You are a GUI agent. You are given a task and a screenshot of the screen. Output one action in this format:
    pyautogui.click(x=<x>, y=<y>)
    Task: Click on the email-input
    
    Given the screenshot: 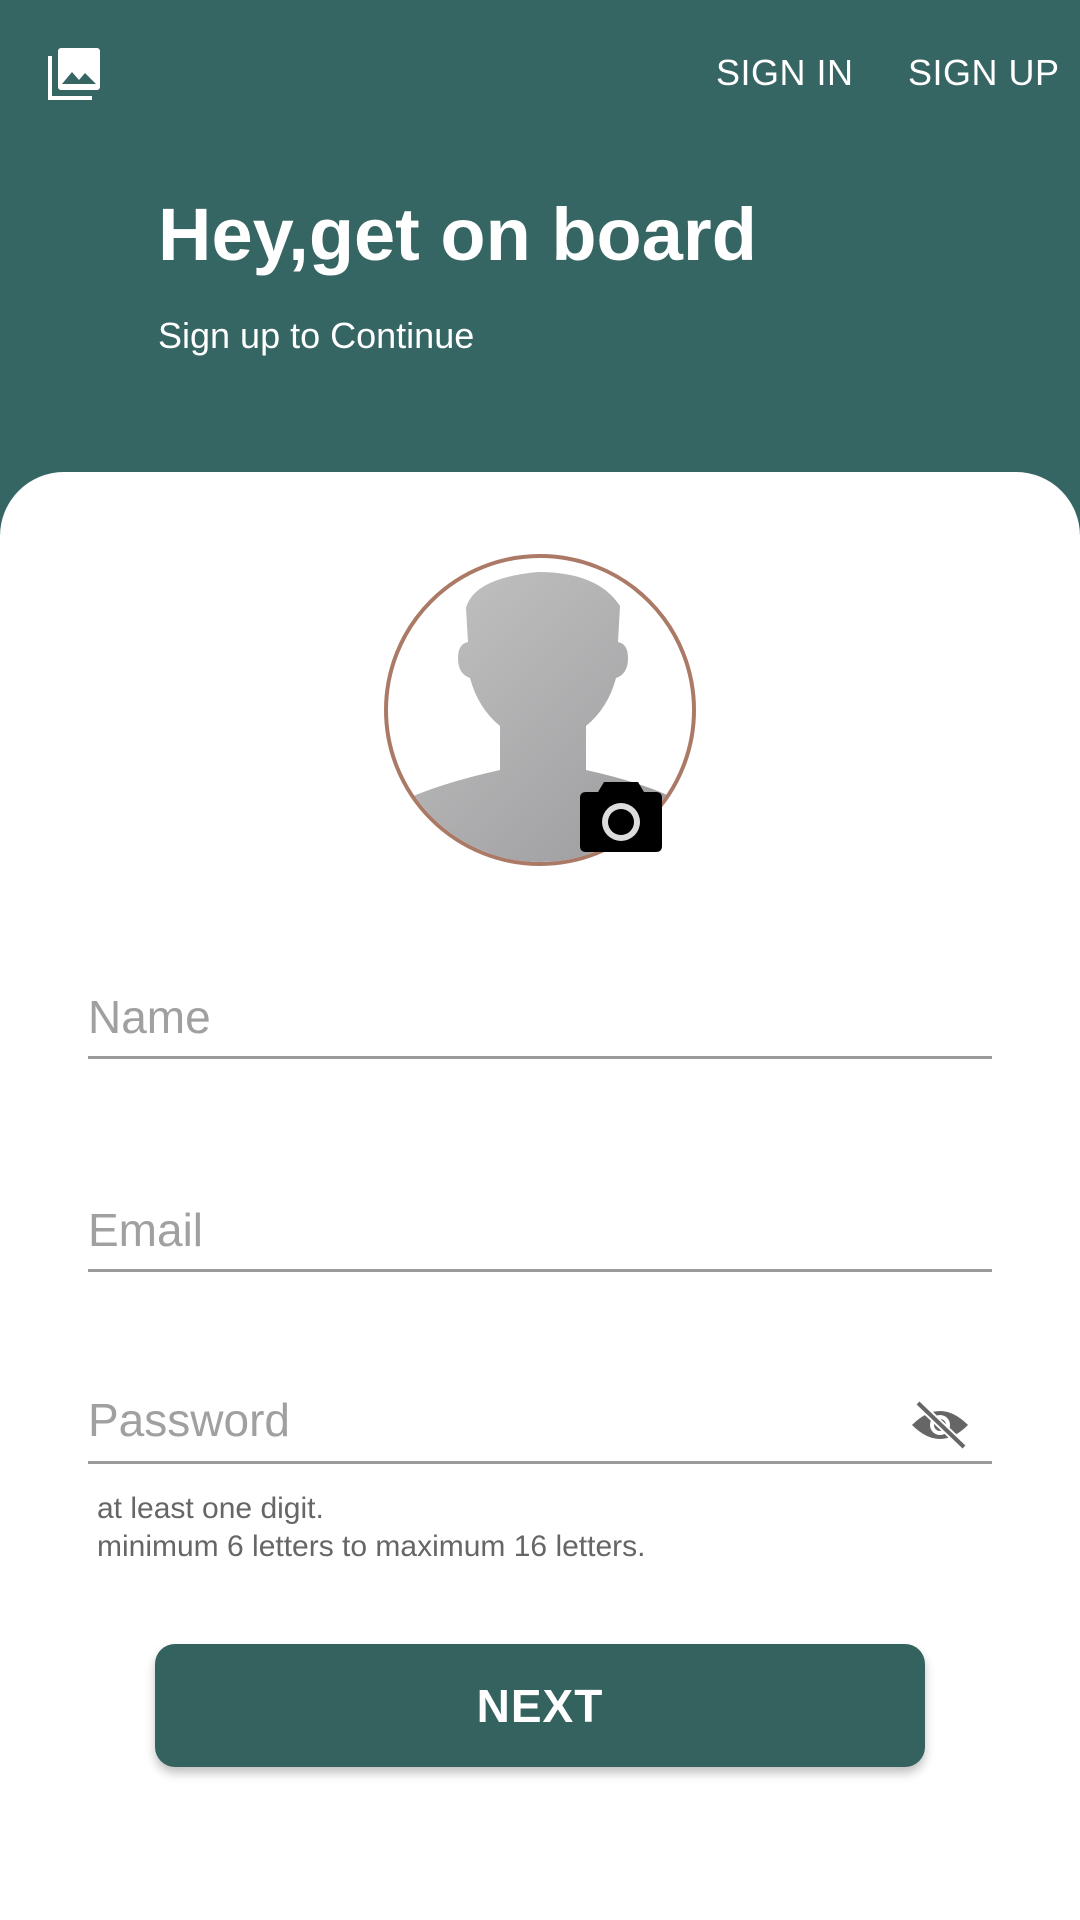 What is the action you would take?
    pyautogui.click(x=498, y=1230)
    